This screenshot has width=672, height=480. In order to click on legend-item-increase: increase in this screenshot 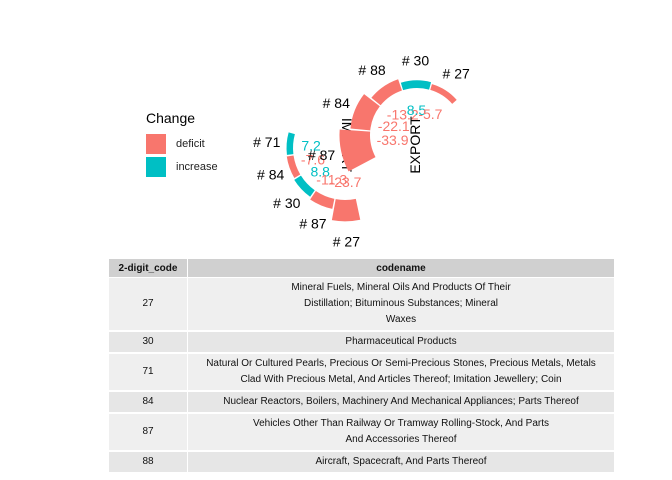, I will do `click(182, 166)`.